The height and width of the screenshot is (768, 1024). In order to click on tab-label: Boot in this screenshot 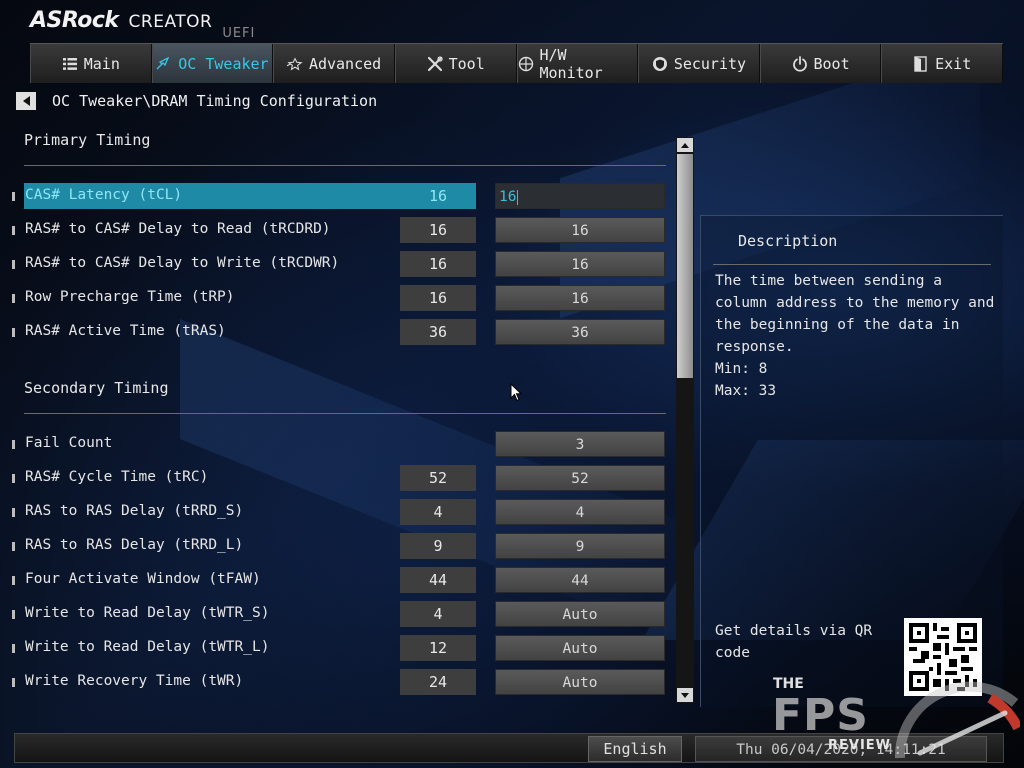, I will do `click(831, 63)`.